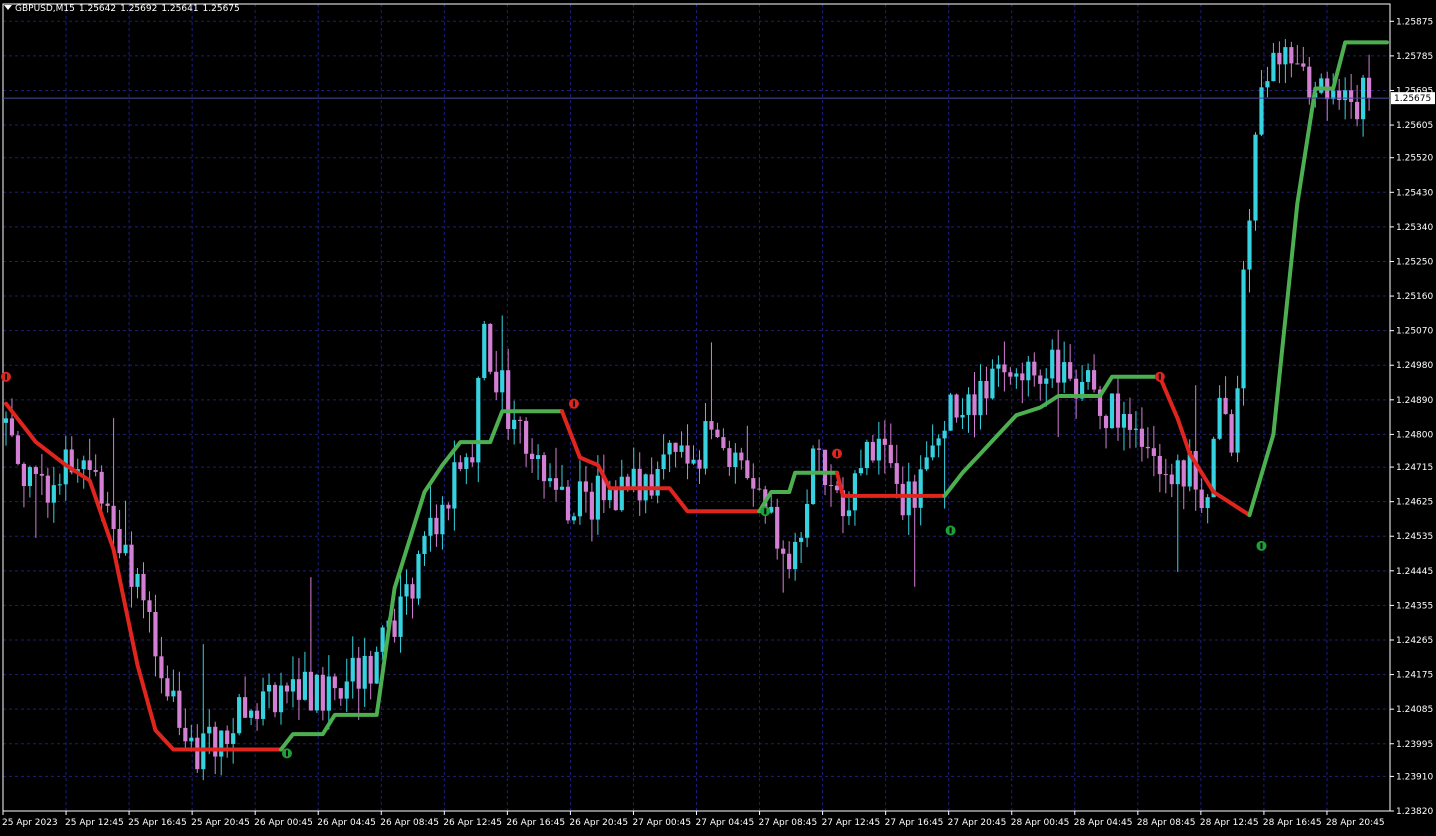  I want to click on high-price: 1.25692, so click(139, 9).